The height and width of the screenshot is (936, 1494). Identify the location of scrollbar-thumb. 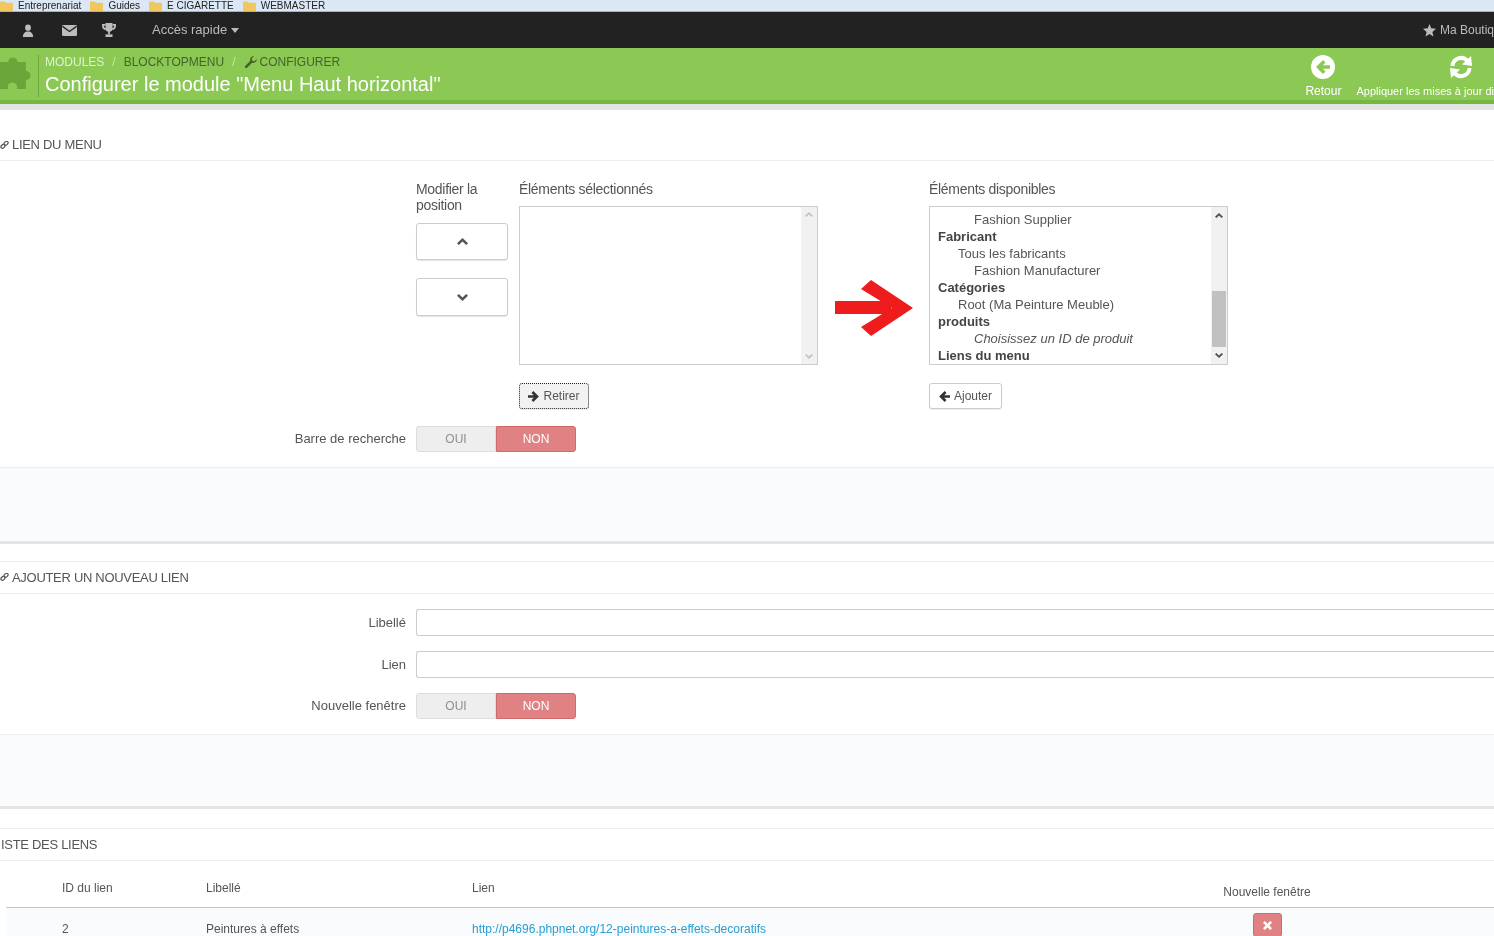
(1219, 319).